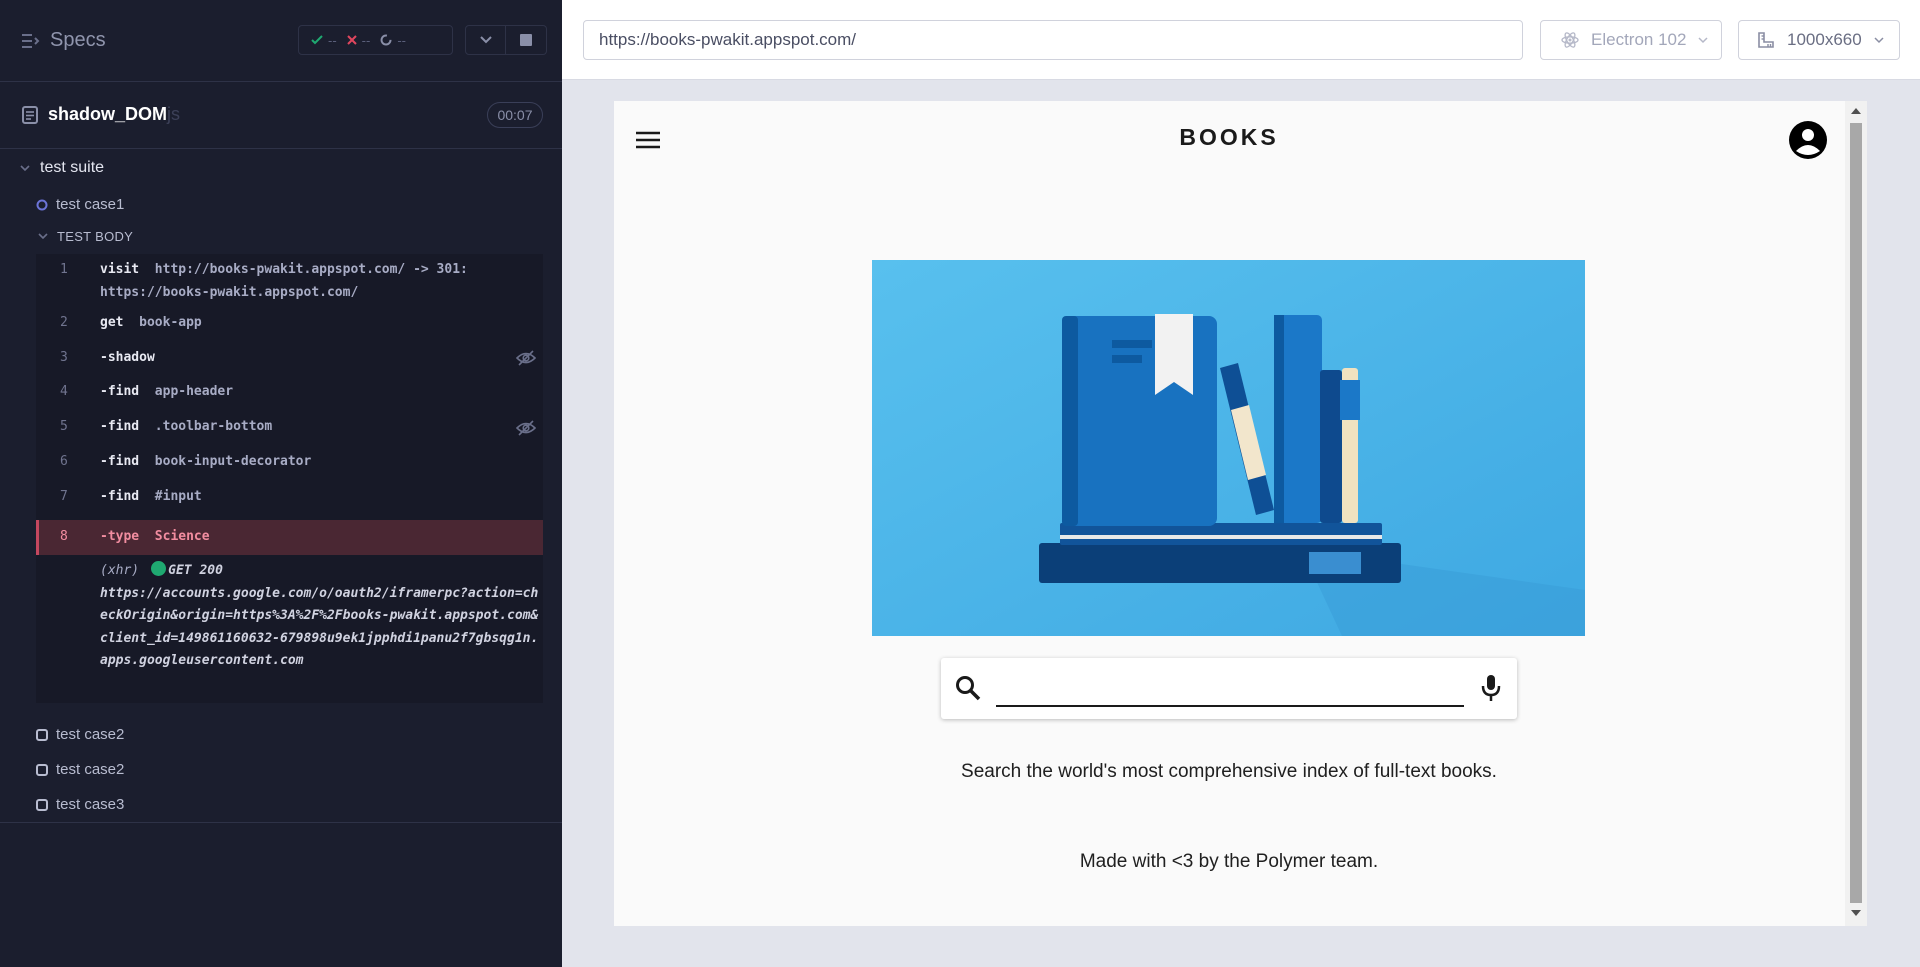  What do you see at coordinates (1856, 111) in the screenshot?
I see `scroll-up-arrow` at bounding box center [1856, 111].